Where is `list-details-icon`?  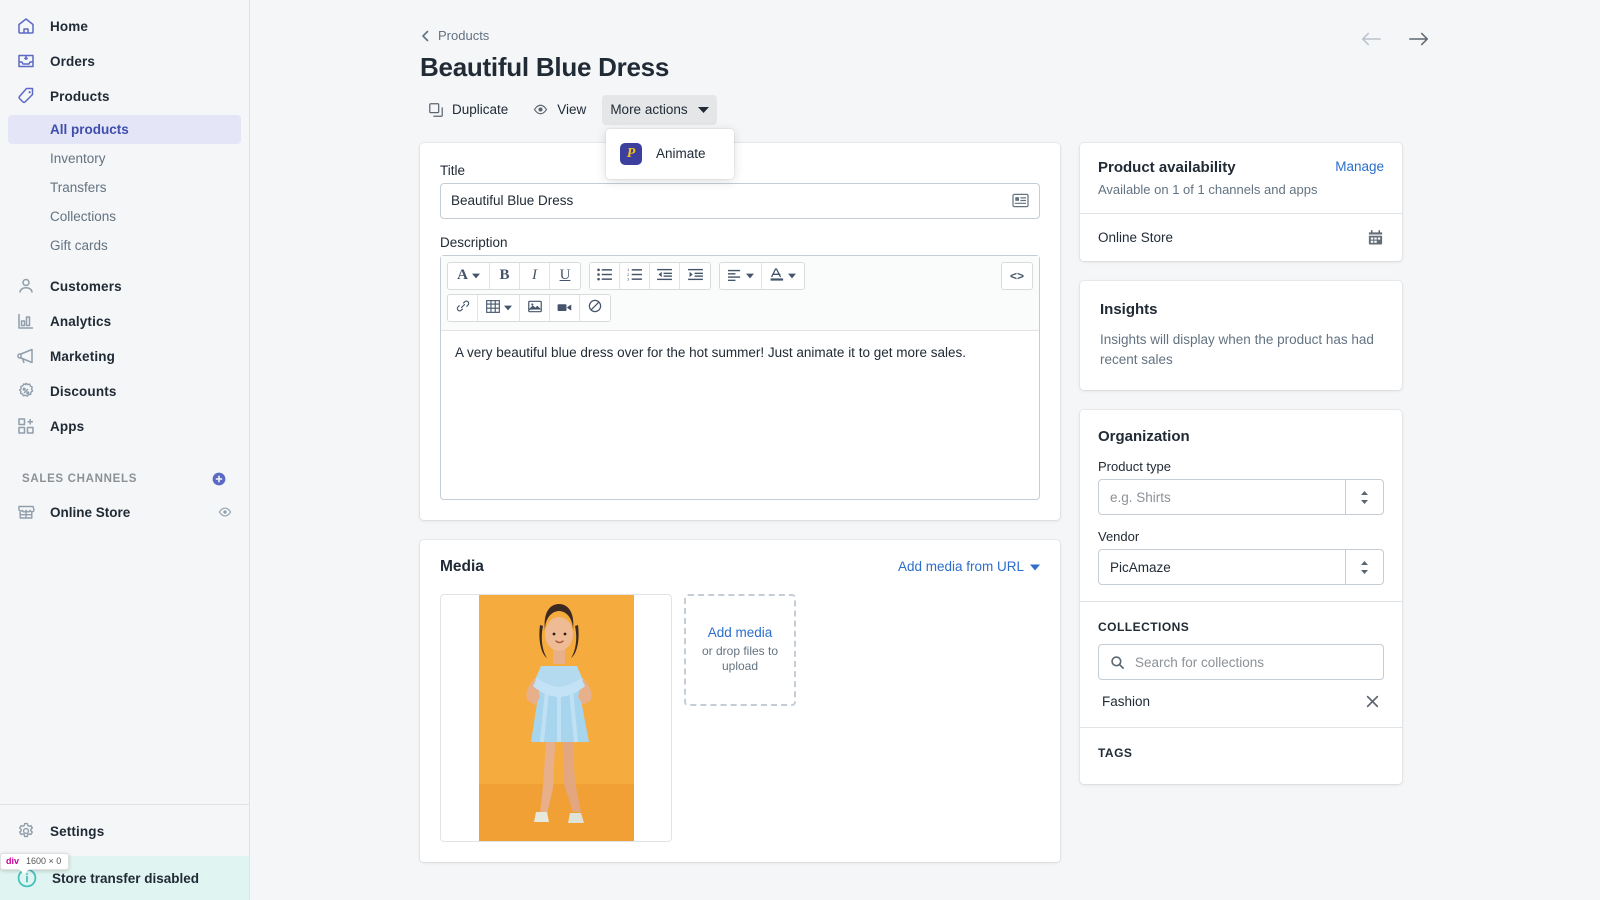 list-details-icon is located at coordinates (1020, 200).